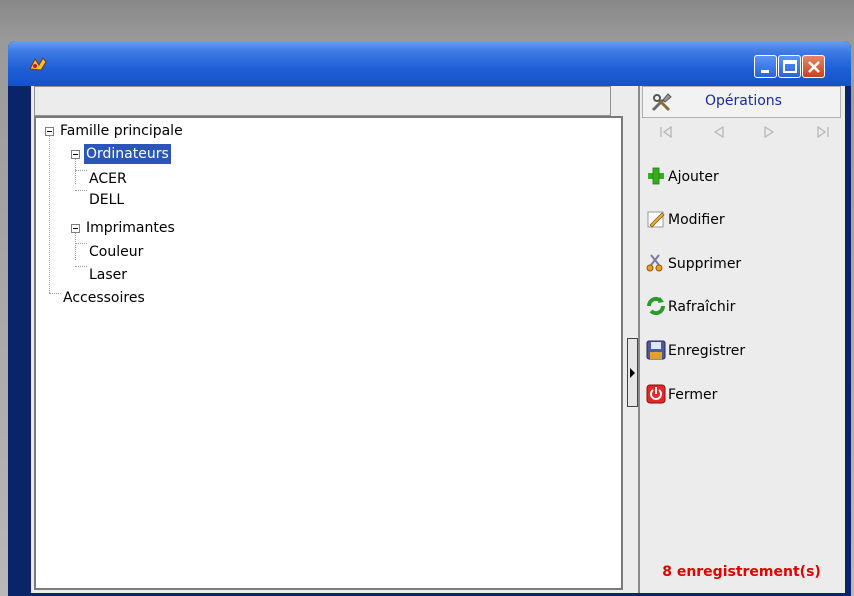 The image size is (854, 596). I want to click on operations-title: Opérations, so click(743, 101).